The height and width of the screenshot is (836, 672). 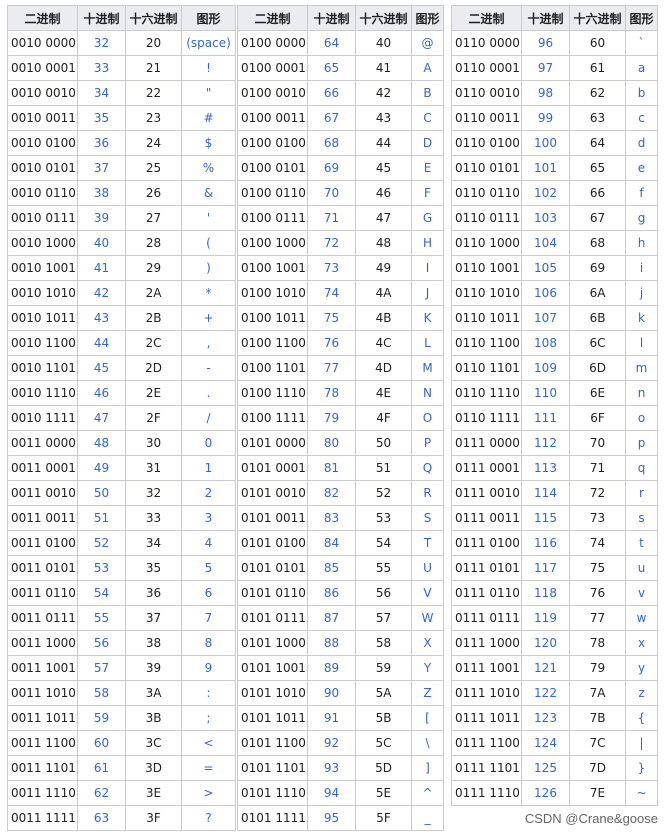 What do you see at coordinates (427, 118) in the screenshot?
I see `cell-glyph: C` at bounding box center [427, 118].